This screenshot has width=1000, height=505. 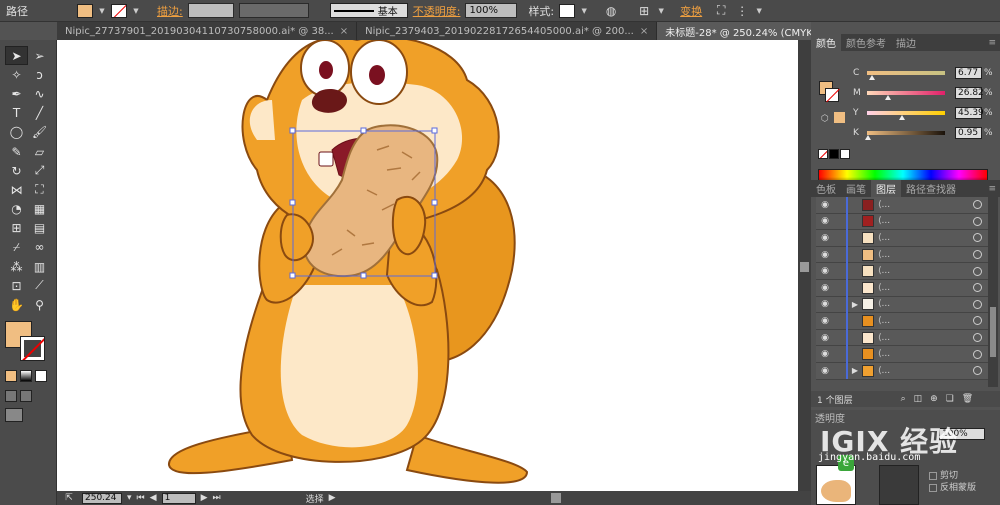 I want to click on eyedropper-tool: ⌿, so click(x=16, y=247).